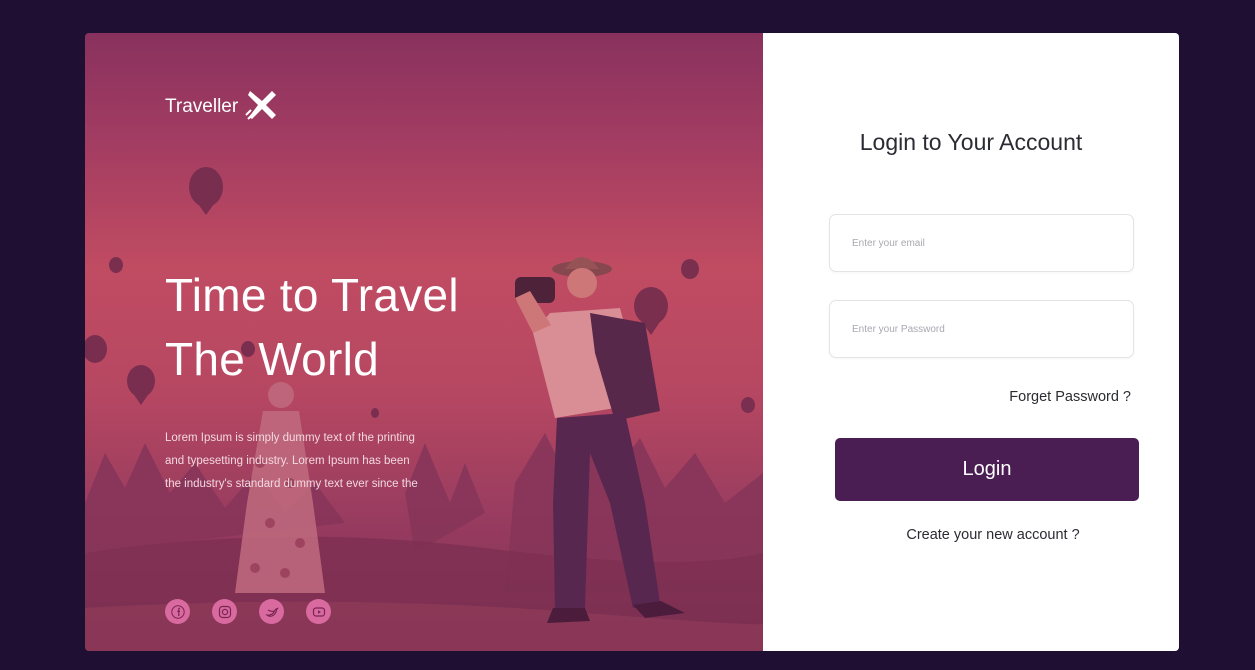 The height and width of the screenshot is (670, 1255). Describe the element at coordinates (272, 359) in the screenshot. I see `headline-line-2: The World` at that location.